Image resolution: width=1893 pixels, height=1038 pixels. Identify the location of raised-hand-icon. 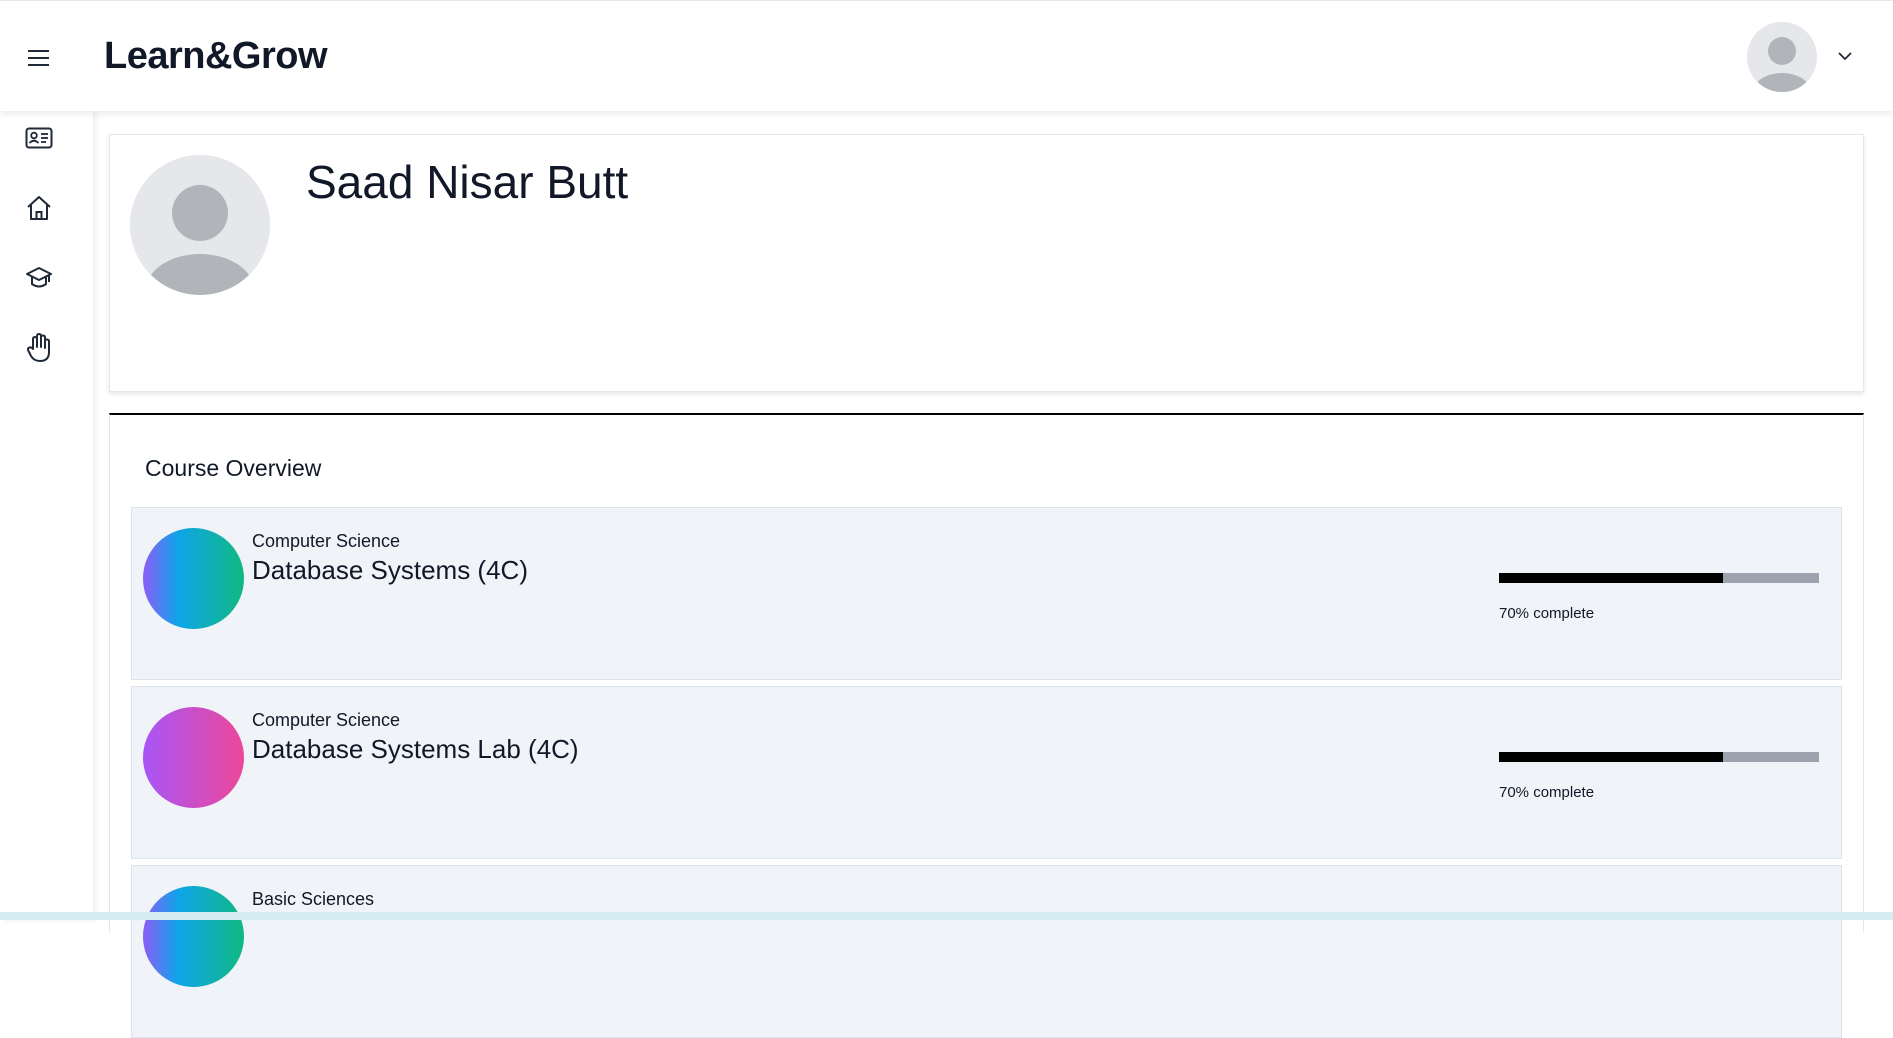
(39, 350).